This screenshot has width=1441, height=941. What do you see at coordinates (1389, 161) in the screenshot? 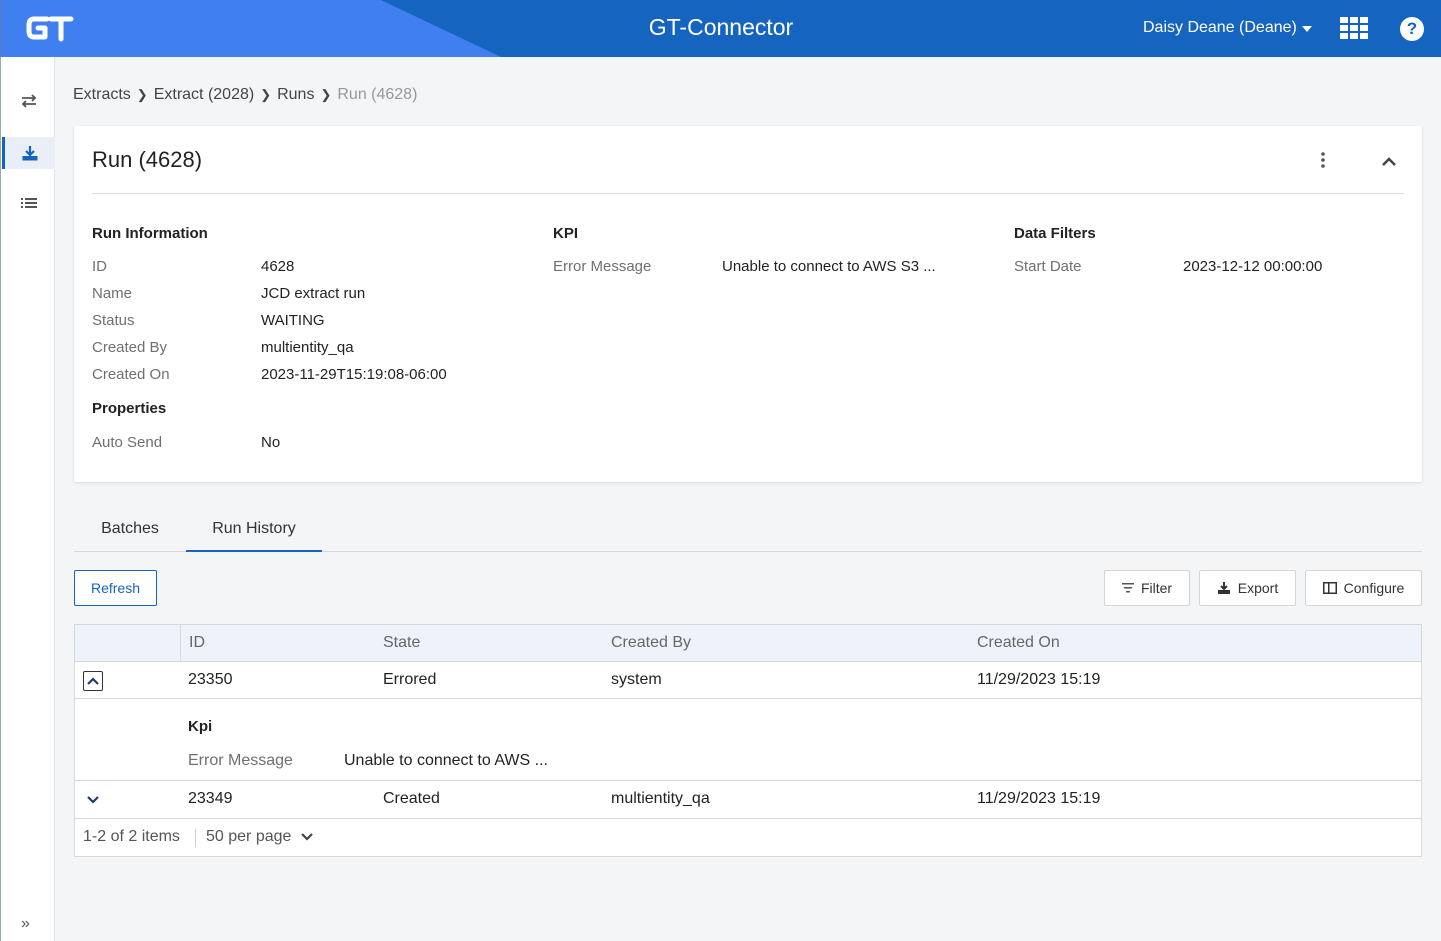
I see `chevron-up-icon` at bounding box center [1389, 161].